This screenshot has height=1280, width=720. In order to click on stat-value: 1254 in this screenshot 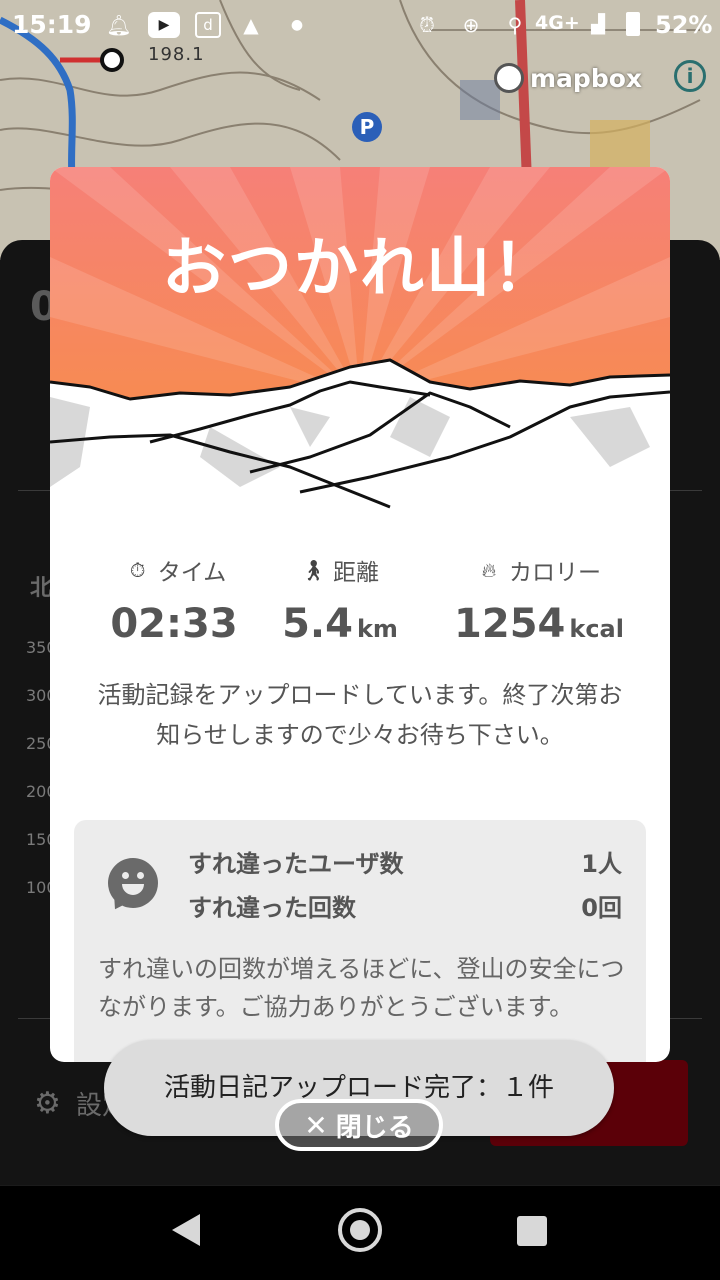, I will do `click(510, 624)`.